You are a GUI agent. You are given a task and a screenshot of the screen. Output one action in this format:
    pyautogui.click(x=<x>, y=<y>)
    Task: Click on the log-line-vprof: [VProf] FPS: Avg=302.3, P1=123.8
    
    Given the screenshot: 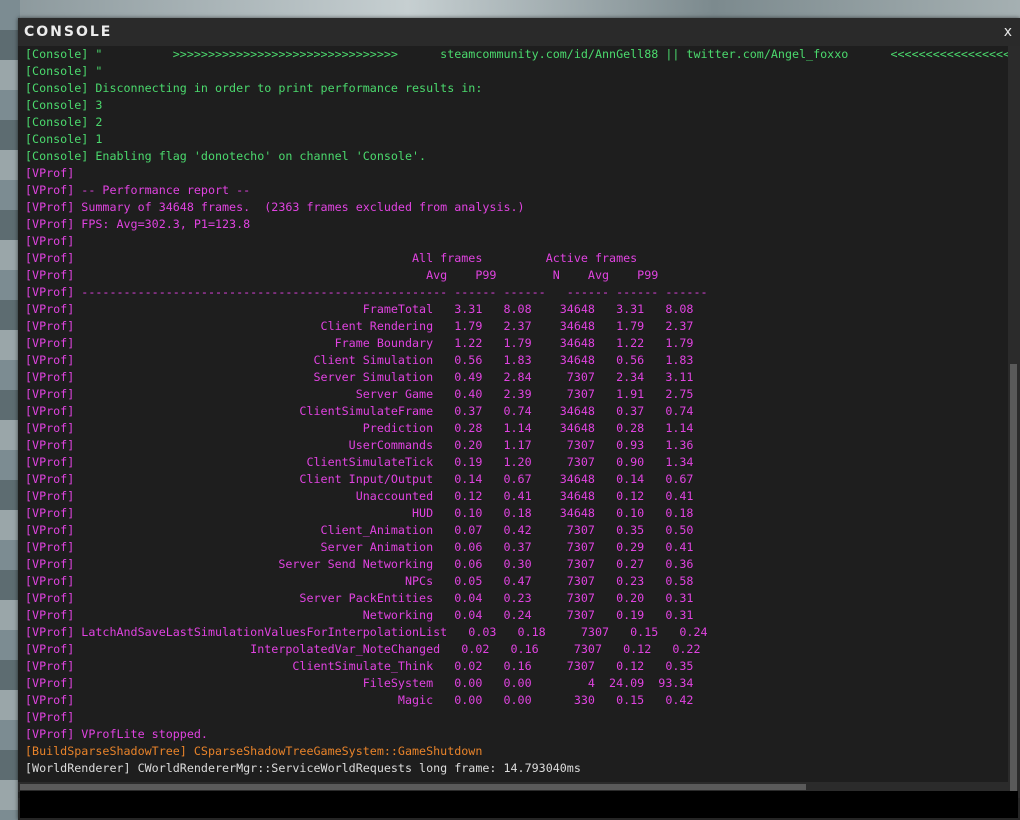 What is the action you would take?
    pyautogui.click(x=138, y=224)
    